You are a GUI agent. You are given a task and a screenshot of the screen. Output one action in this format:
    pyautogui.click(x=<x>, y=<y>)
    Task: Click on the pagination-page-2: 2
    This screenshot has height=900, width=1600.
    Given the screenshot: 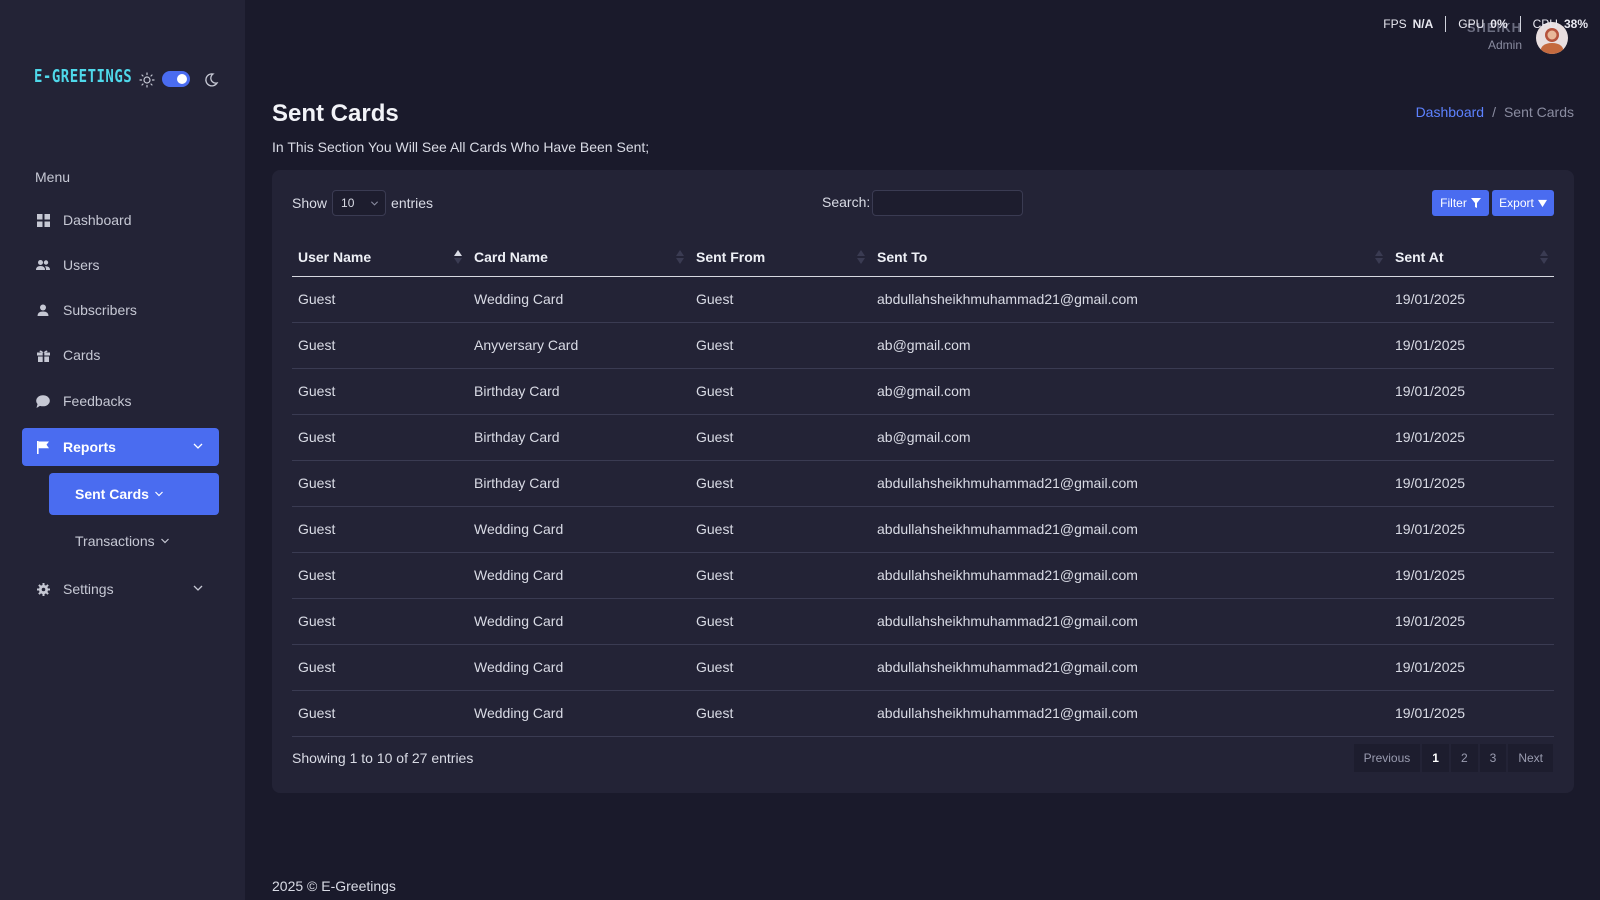 What is the action you would take?
    pyautogui.click(x=1464, y=758)
    